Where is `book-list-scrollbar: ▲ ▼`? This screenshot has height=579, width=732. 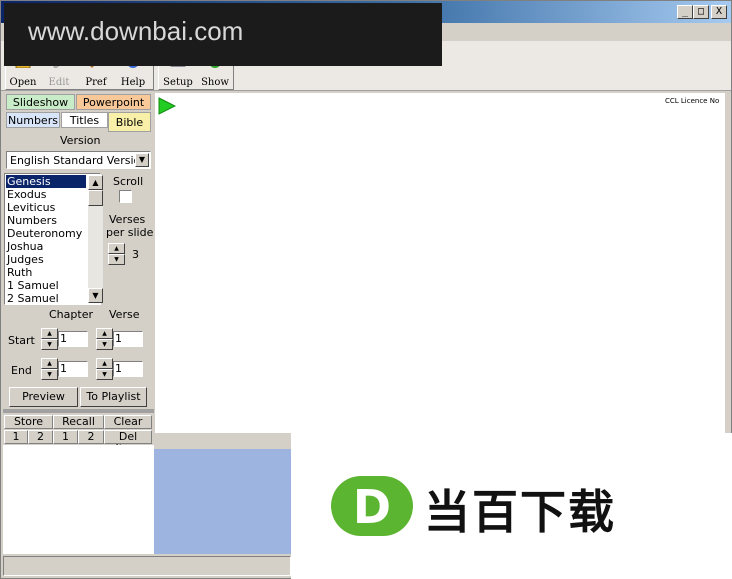
book-list-scrollbar: ▲ ▼ is located at coordinates (95, 239).